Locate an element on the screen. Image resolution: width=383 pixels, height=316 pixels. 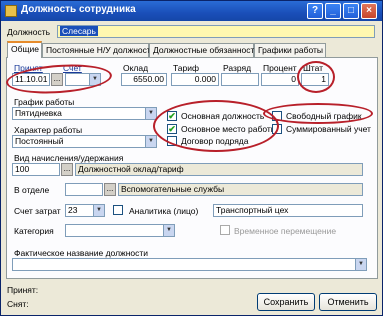
schedule-select: Пятидневка ▼ is located at coordinates (84, 113).